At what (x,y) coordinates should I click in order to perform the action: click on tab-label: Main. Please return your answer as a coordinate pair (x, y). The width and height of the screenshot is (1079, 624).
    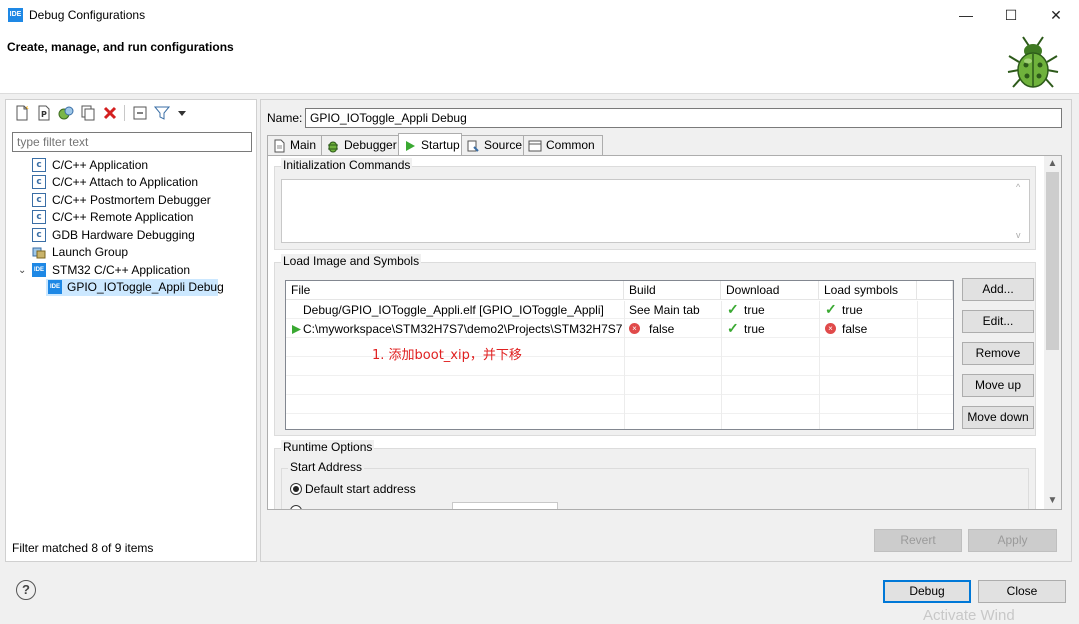
    Looking at the image, I should click on (303, 145).